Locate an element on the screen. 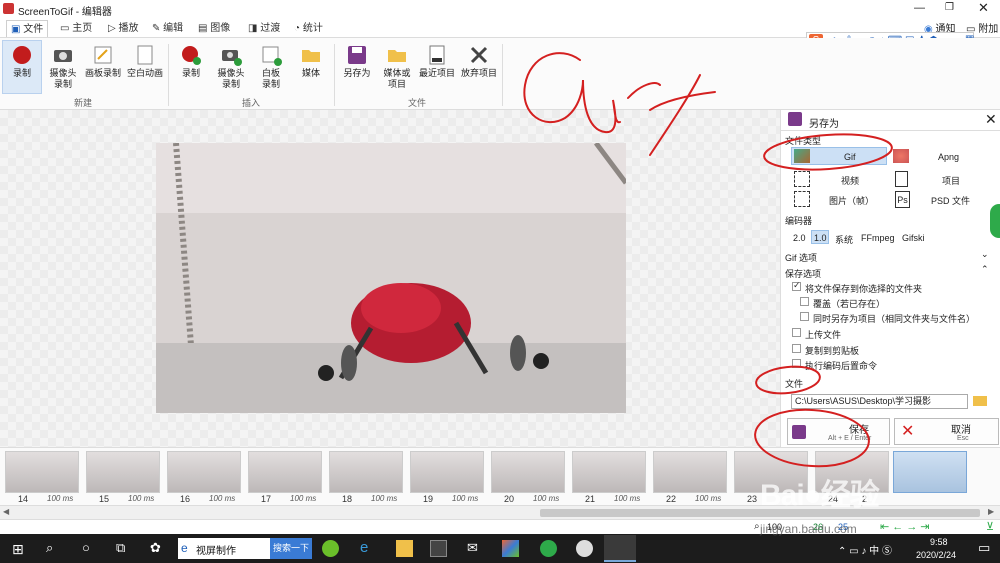 The image size is (1000, 563). pencil-icon: ✎ is located at coordinates (156, 28).